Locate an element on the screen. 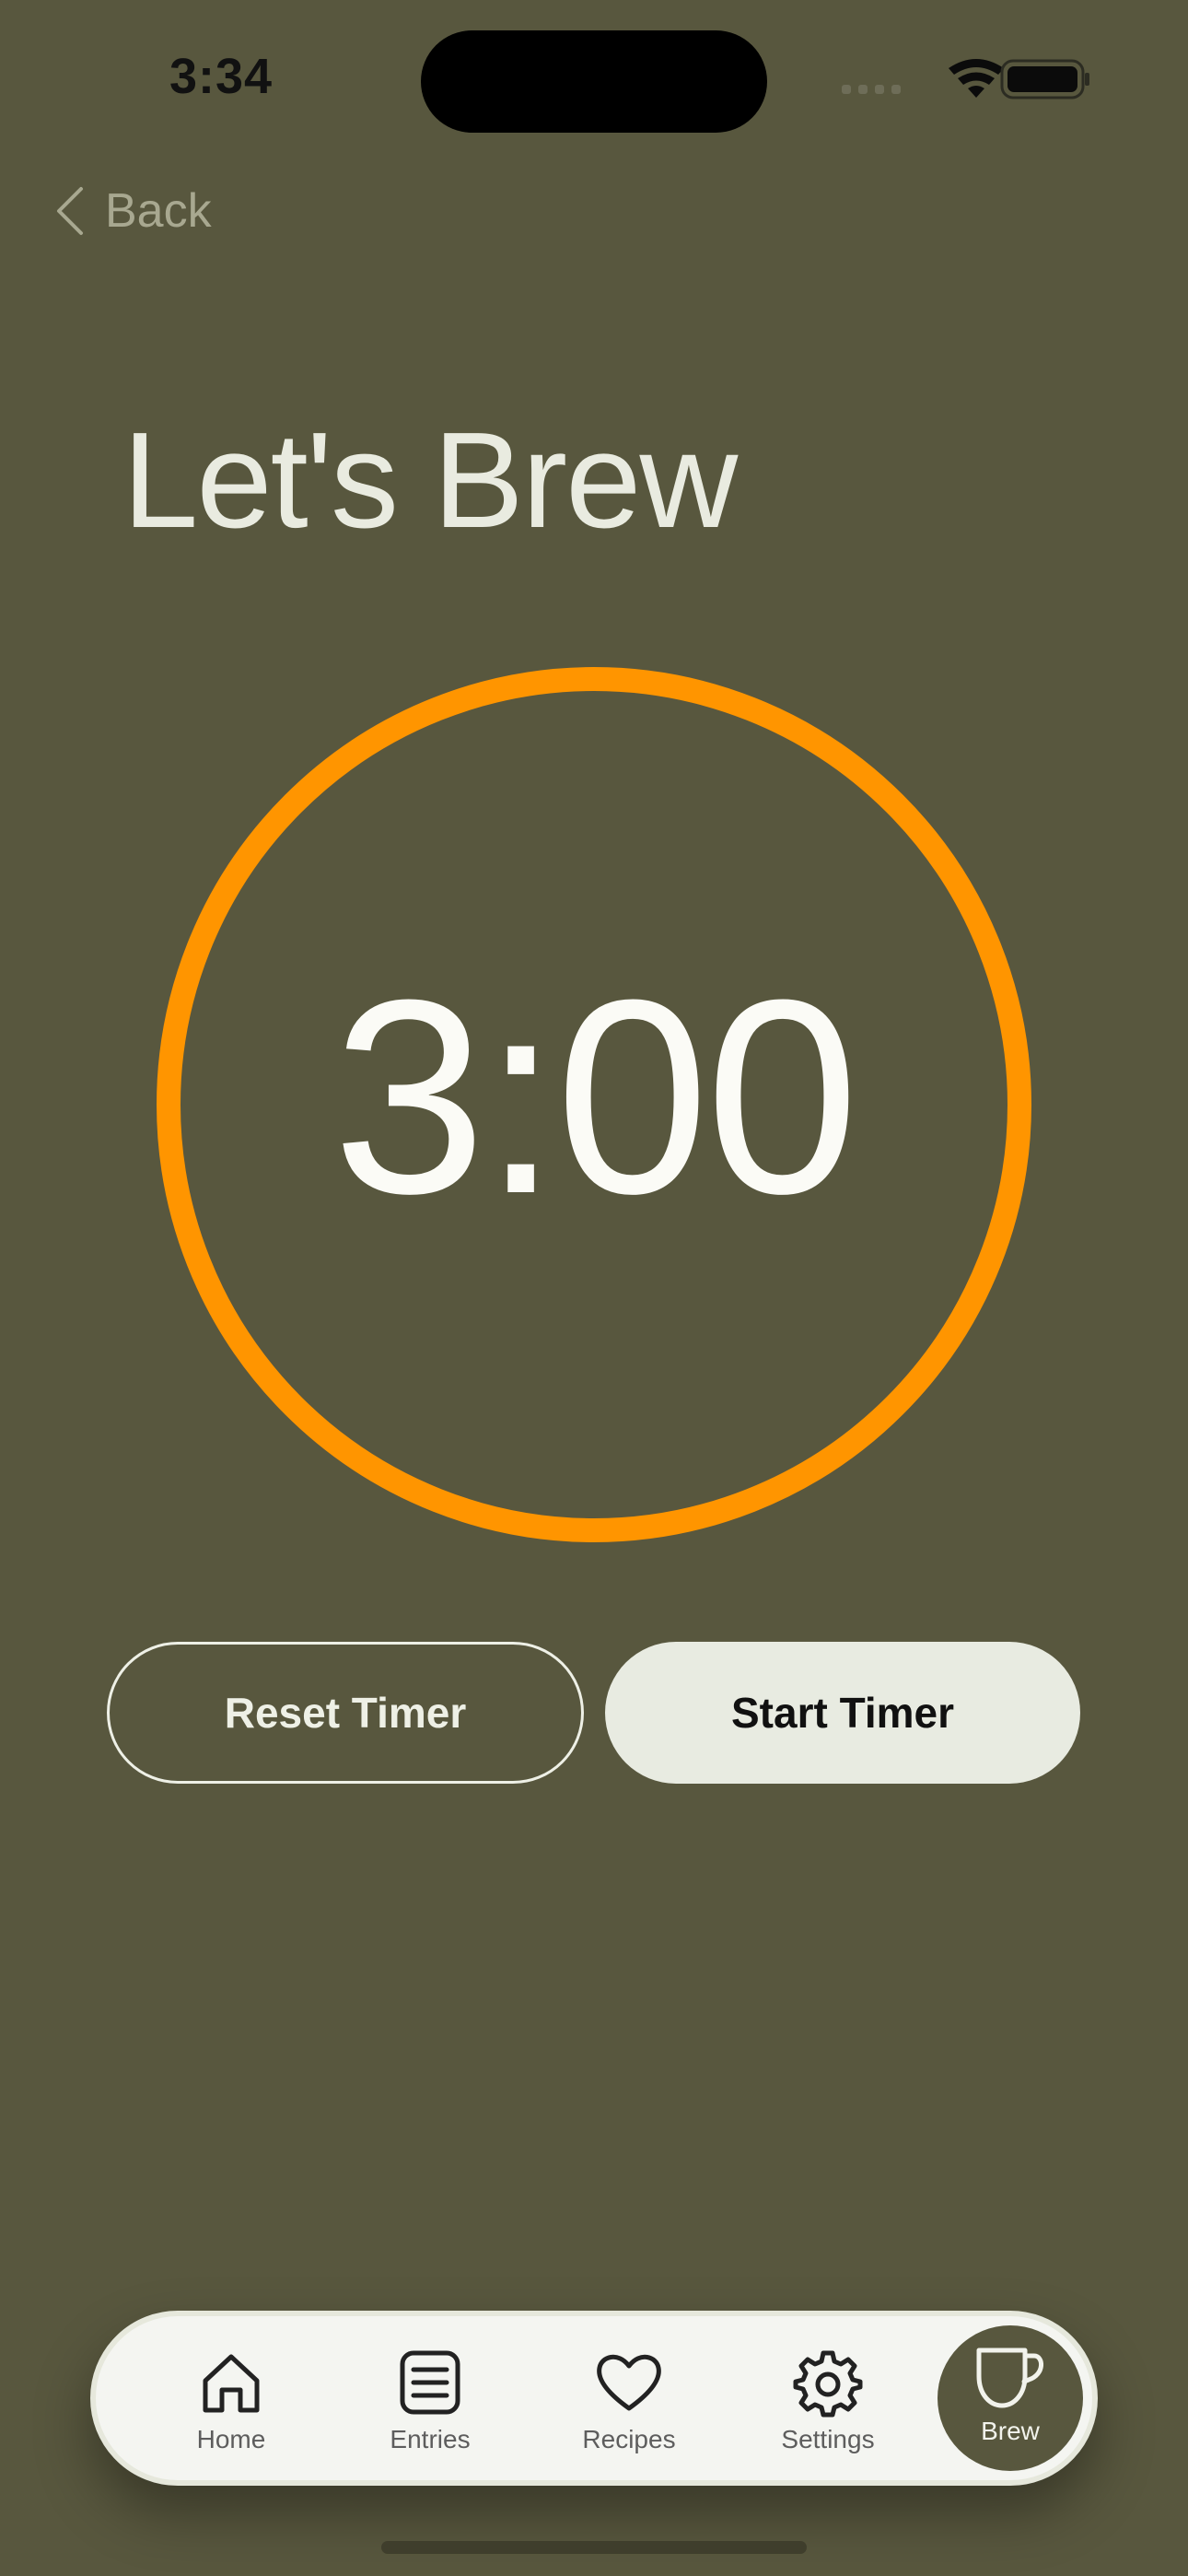 The image size is (1188, 2576). start-timer-button: Start Timer is located at coordinates (842, 1713).